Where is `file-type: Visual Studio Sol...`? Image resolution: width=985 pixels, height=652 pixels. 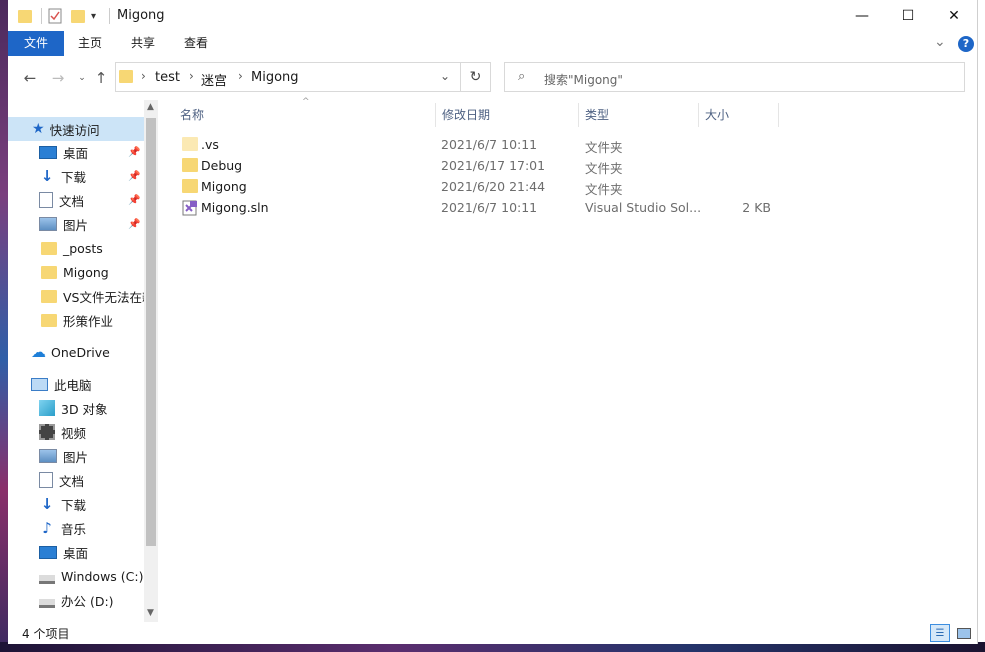
file-type: Visual Studio Sol... is located at coordinates (643, 207).